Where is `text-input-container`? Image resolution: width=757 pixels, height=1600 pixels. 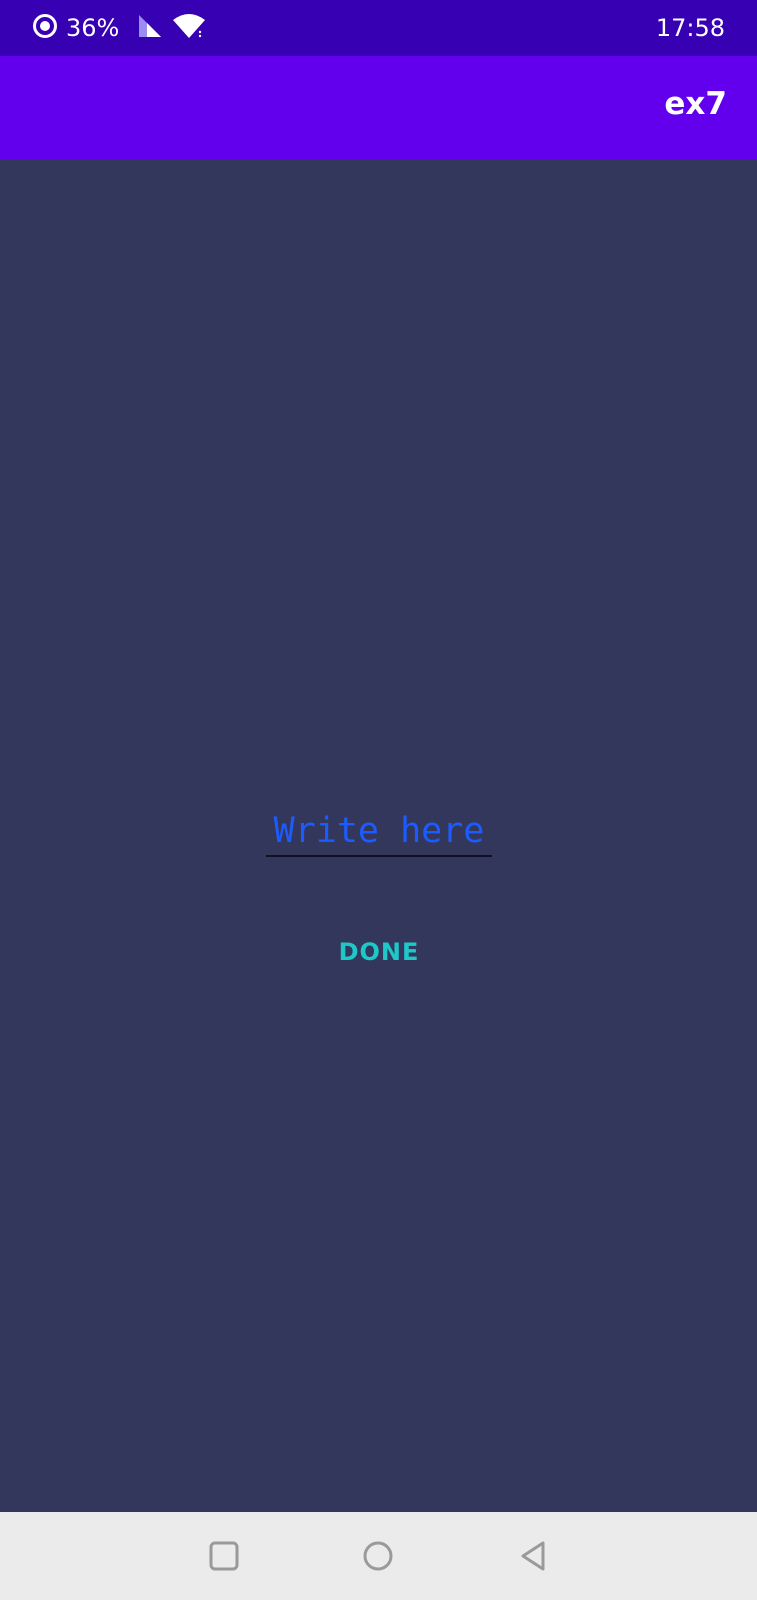
text-input-container is located at coordinates (379, 833).